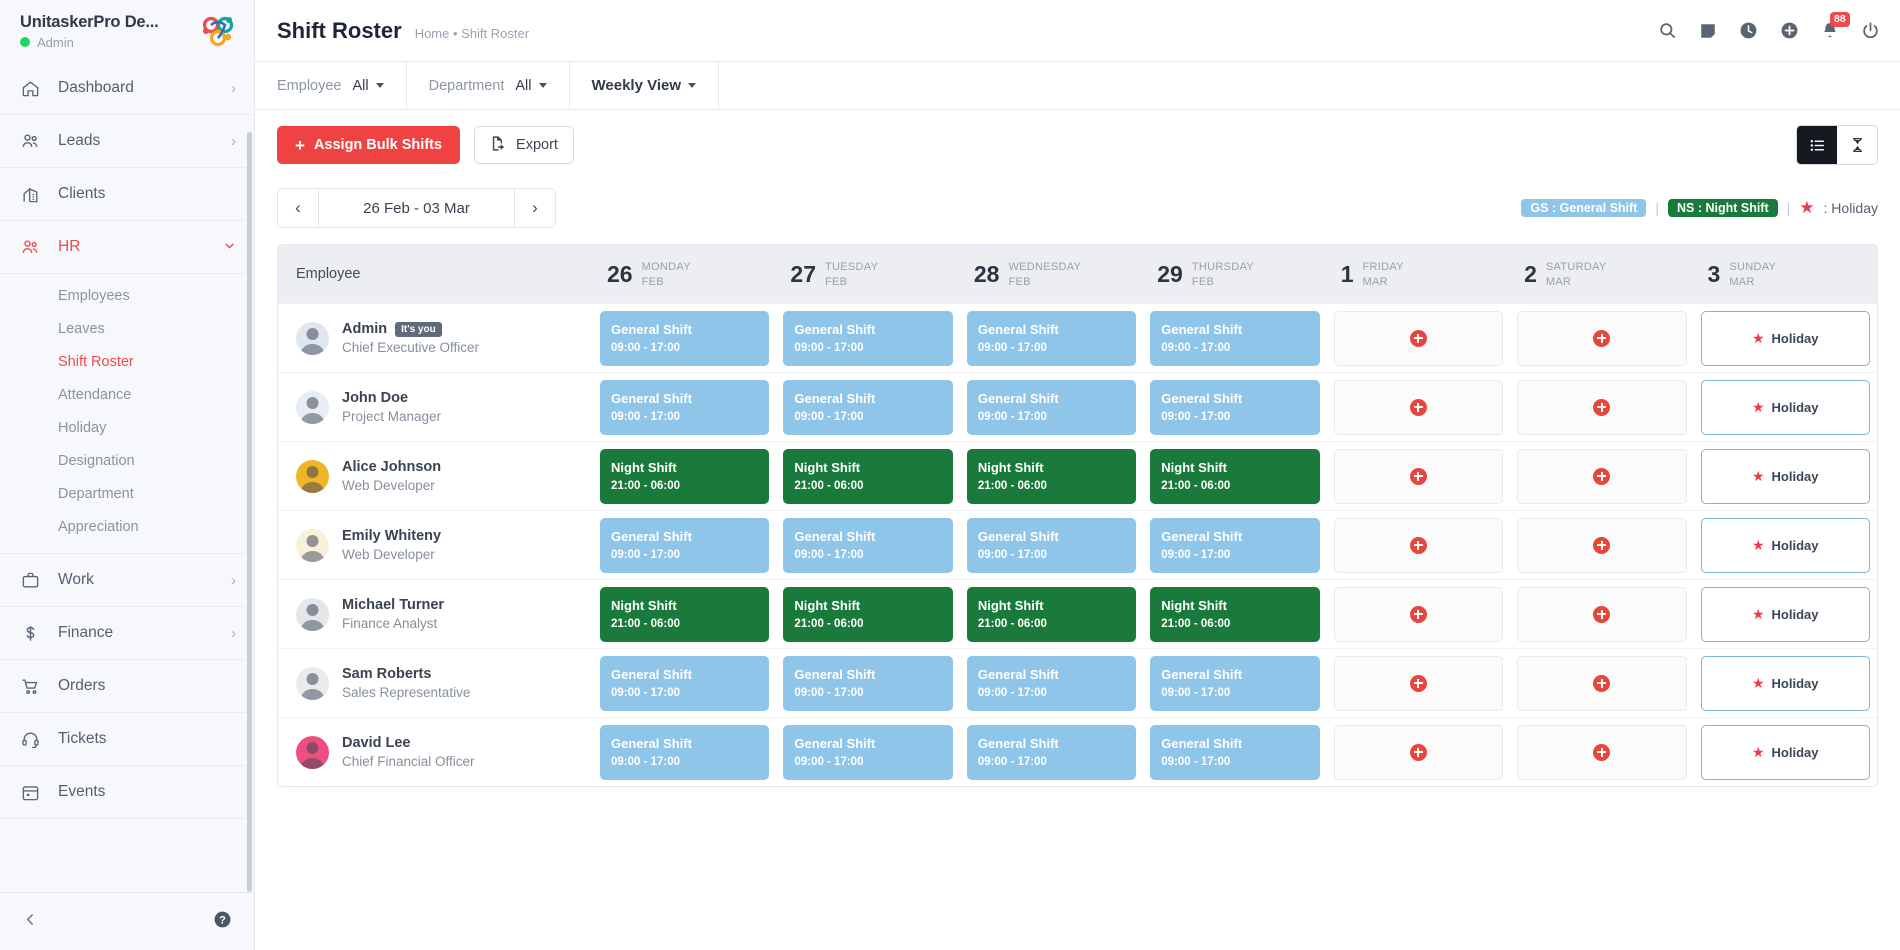 The height and width of the screenshot is (950, 1900). What do you see at coordinates (298, 208) in the screenshot?
I see `prev-week-button: ‹` at bounding box center [298, 208].